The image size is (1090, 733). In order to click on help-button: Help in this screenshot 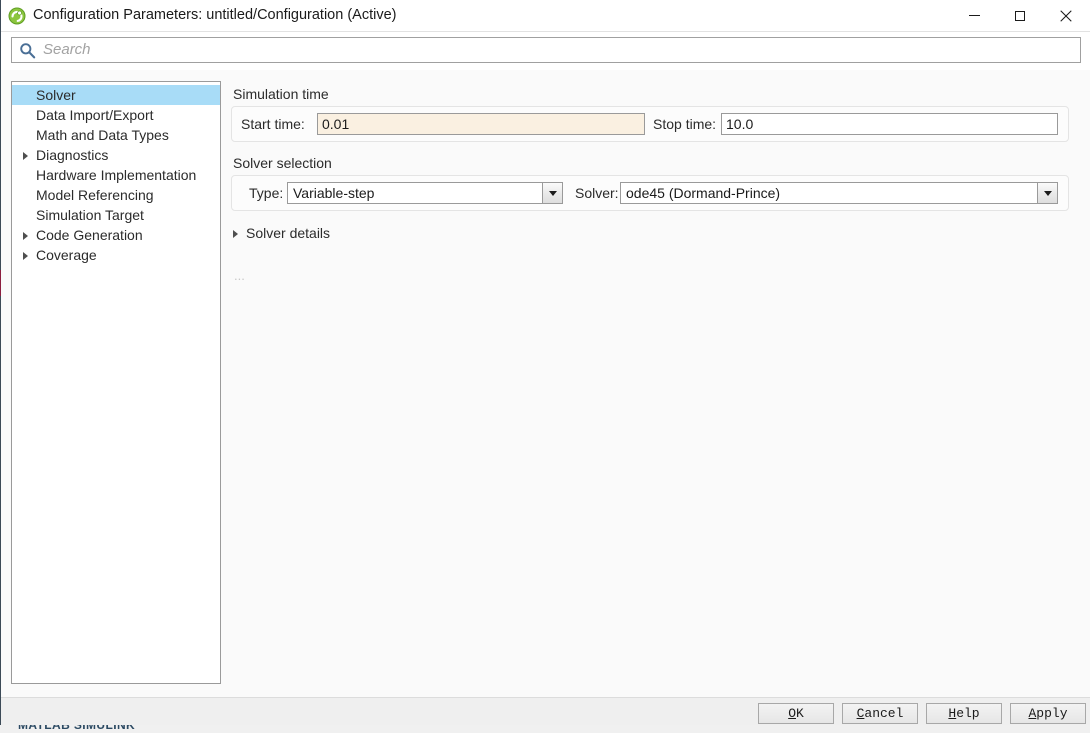, I will do `click(964, 713)`.